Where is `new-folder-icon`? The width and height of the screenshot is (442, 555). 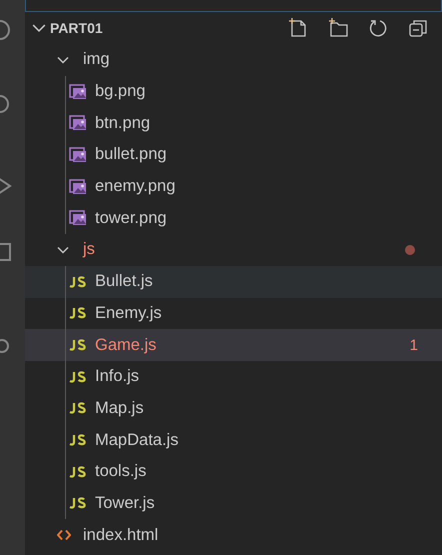 new-folder-icon is located at coordinates (338, 28).